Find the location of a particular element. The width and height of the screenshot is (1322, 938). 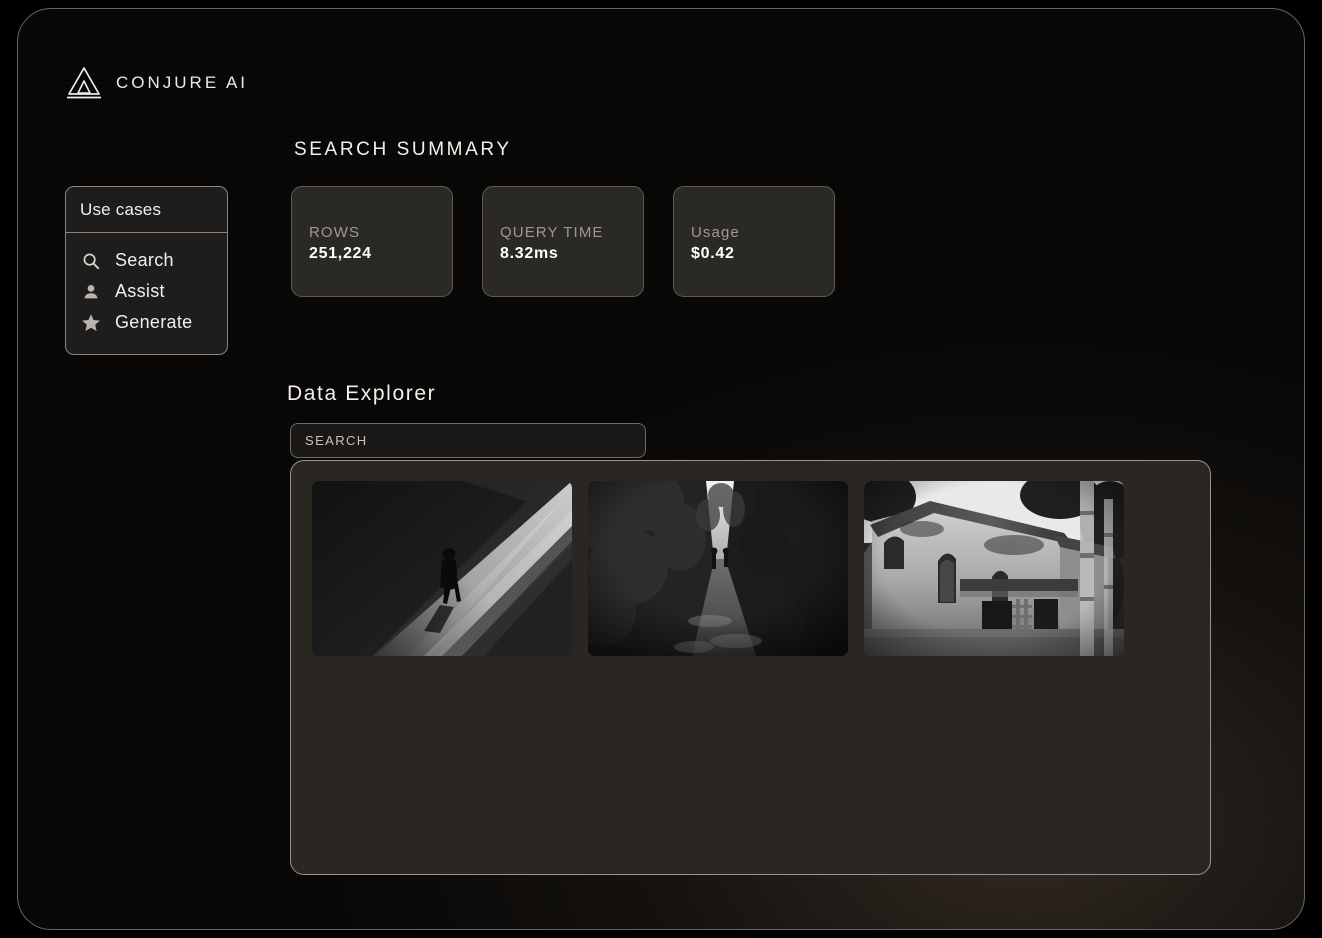

use-cases-sidebar: Use cases Search Assist Generate is located at coordinates (146, 270).